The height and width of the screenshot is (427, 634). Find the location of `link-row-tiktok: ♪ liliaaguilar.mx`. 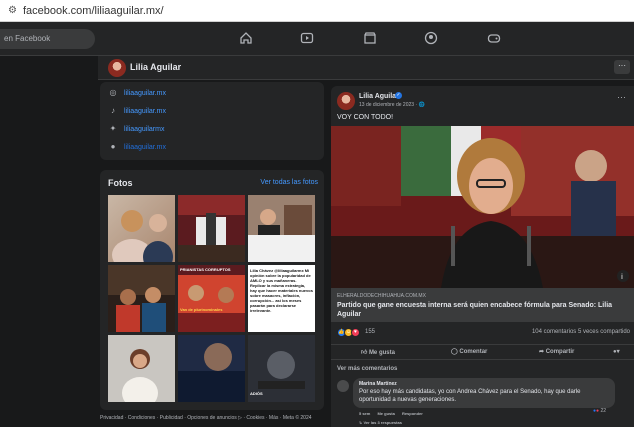

link-row-tiktok: ♪ liliaaguilar.mx is located at coordinates (137, 111).